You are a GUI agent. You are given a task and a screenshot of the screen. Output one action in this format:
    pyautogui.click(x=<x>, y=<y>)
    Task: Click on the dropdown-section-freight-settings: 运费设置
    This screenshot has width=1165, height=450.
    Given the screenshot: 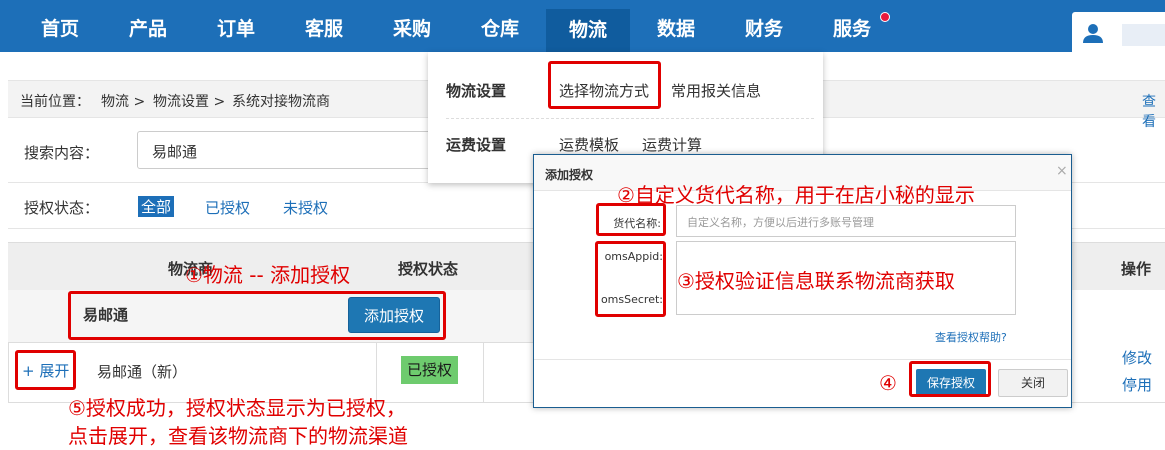 What is the action you would take?
    pyautogui.click(x=476, y=145)
    